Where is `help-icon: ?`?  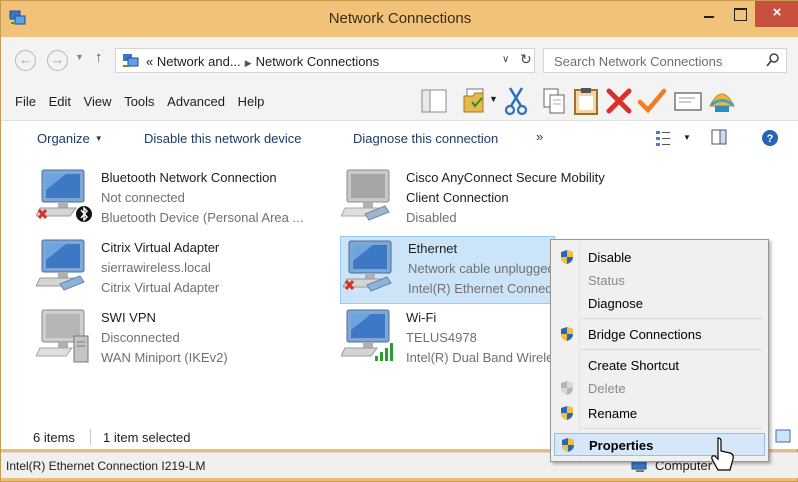
help-icon: ? is located at coordinates (770, 138).